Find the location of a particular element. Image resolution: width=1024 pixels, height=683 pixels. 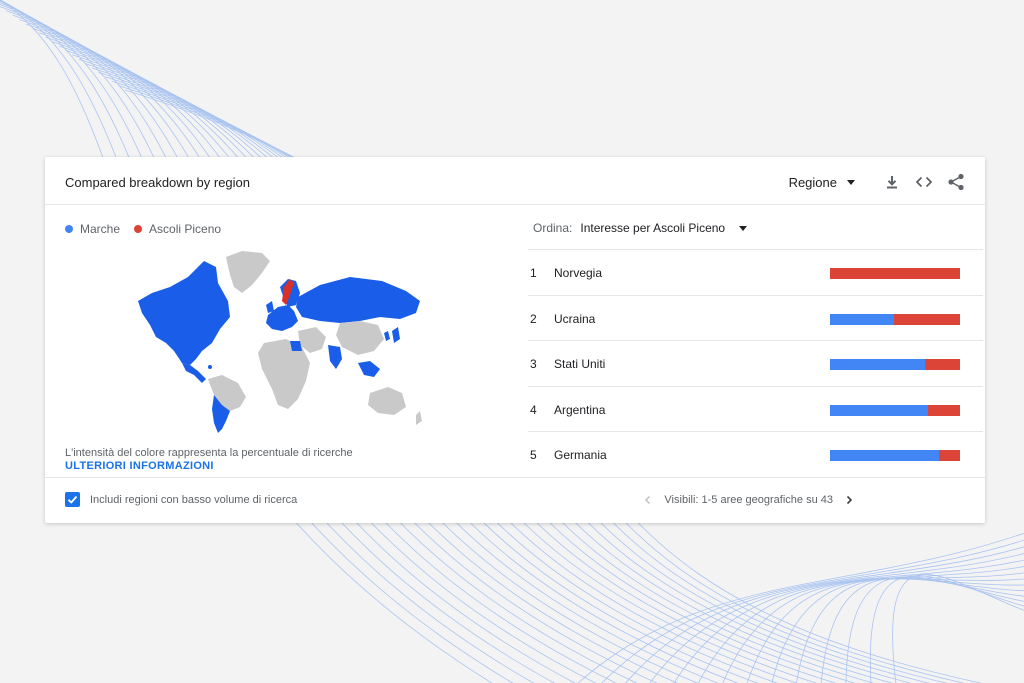

ranking-row: 5 Germania is located at coordinates (755, 454).